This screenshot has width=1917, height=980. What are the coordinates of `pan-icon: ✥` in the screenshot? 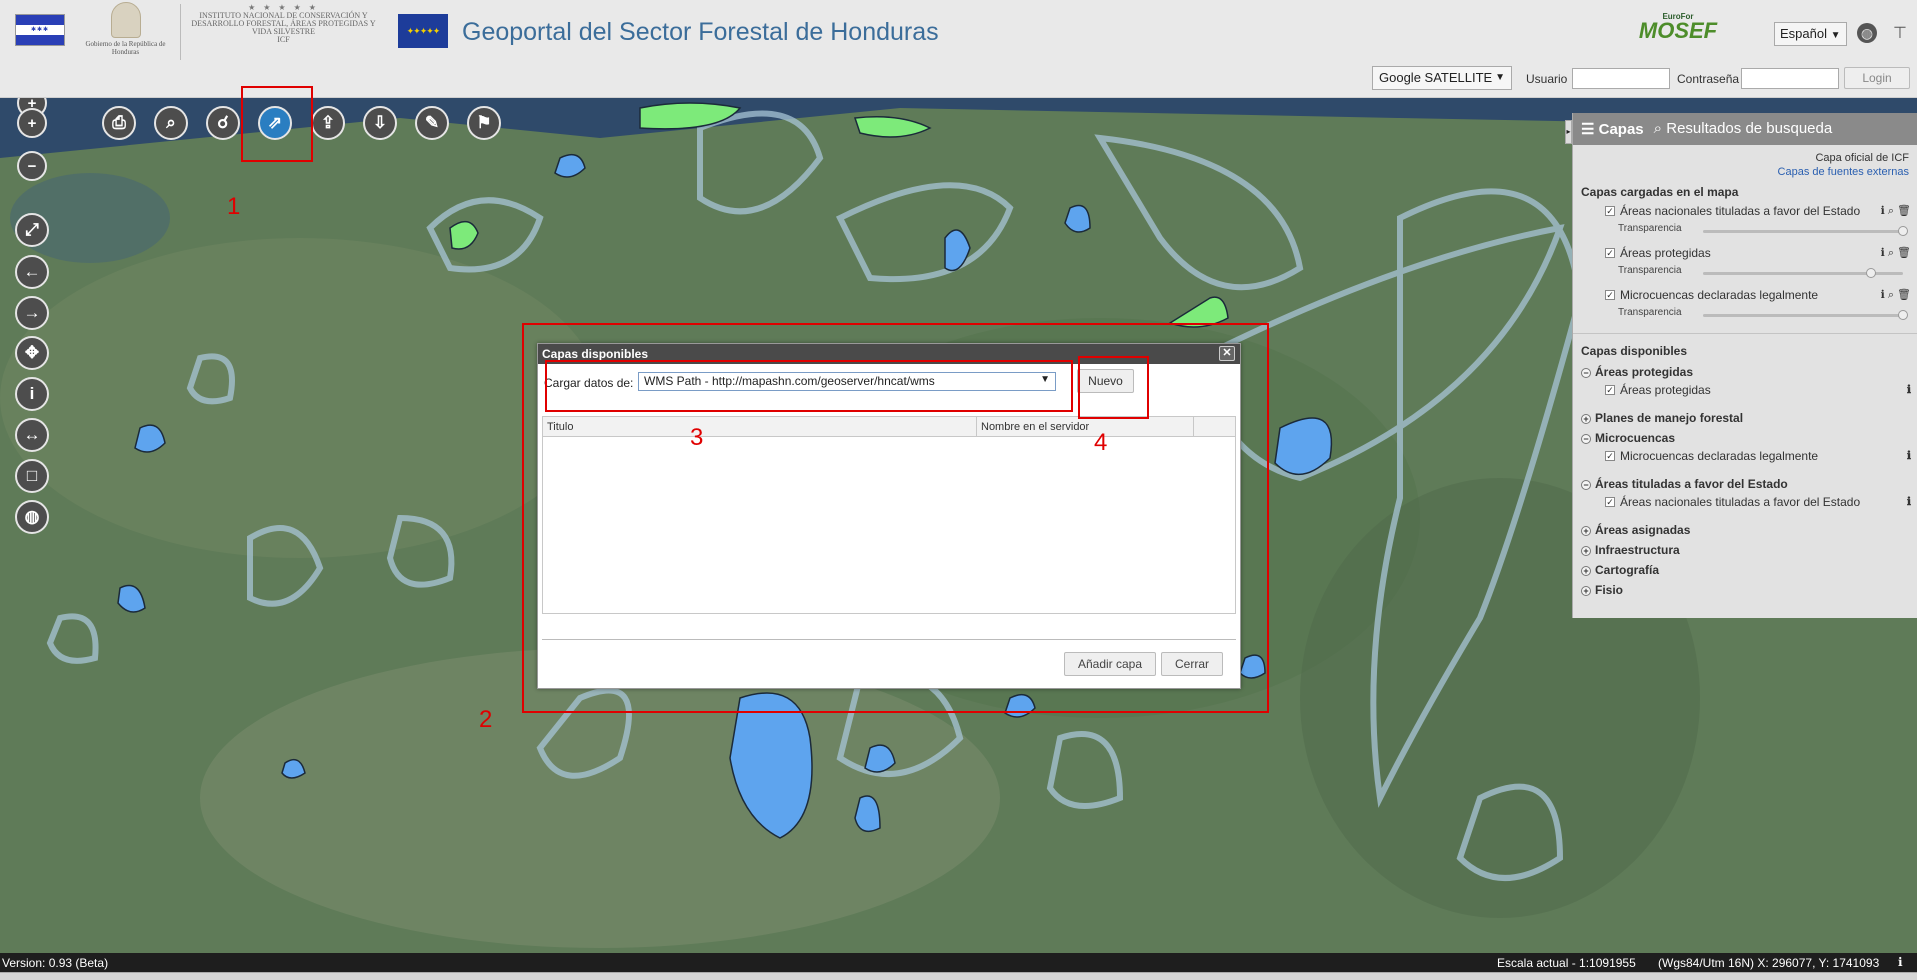 It's located at (32, 352).